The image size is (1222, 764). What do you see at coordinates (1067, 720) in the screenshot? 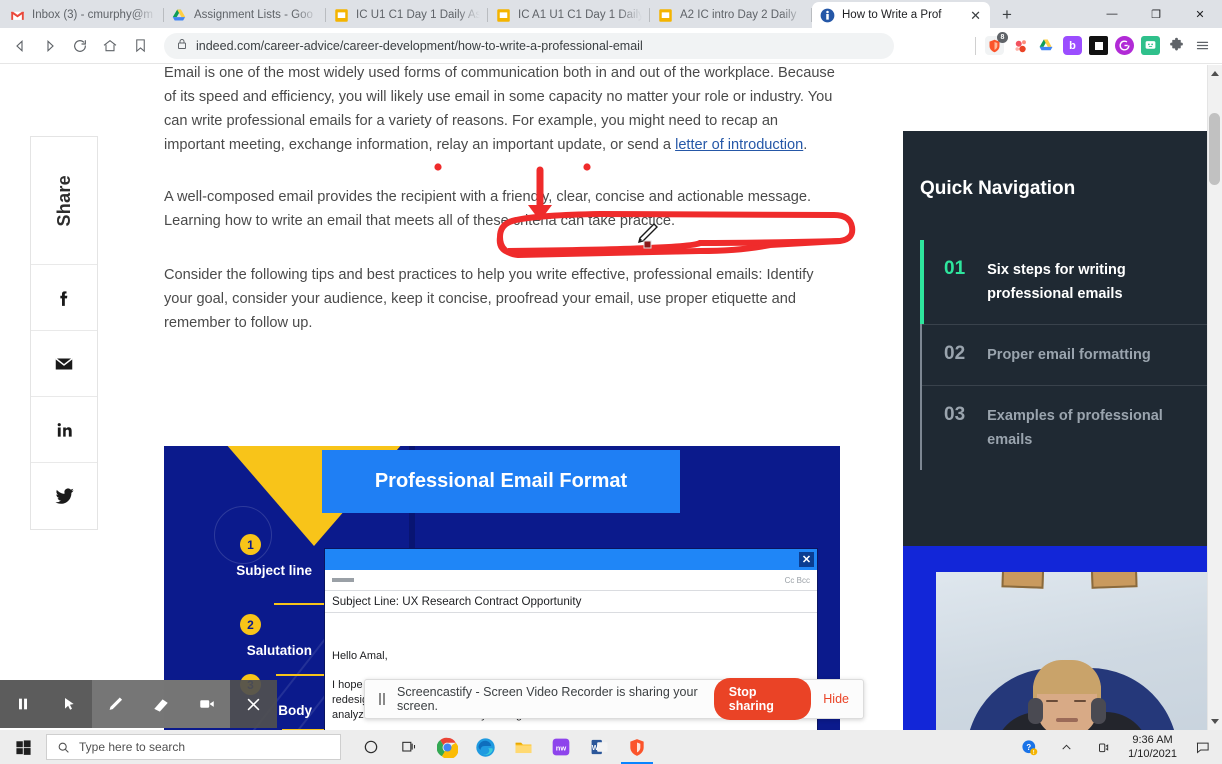
I see `mouth` at bounding box center [1067, 720].